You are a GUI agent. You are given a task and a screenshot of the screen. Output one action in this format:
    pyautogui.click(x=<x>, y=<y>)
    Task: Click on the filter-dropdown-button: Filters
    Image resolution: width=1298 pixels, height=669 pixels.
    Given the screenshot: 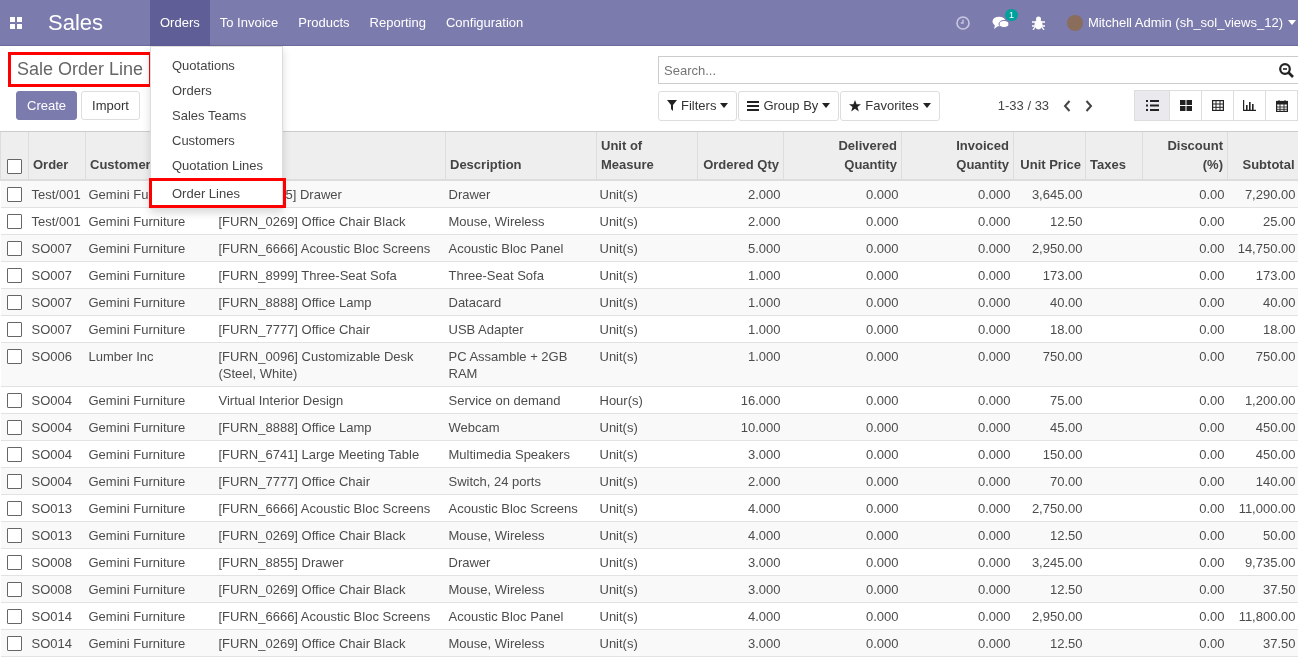 What is the action you would take?
    pyautogui.click(x=698, y=105)
    